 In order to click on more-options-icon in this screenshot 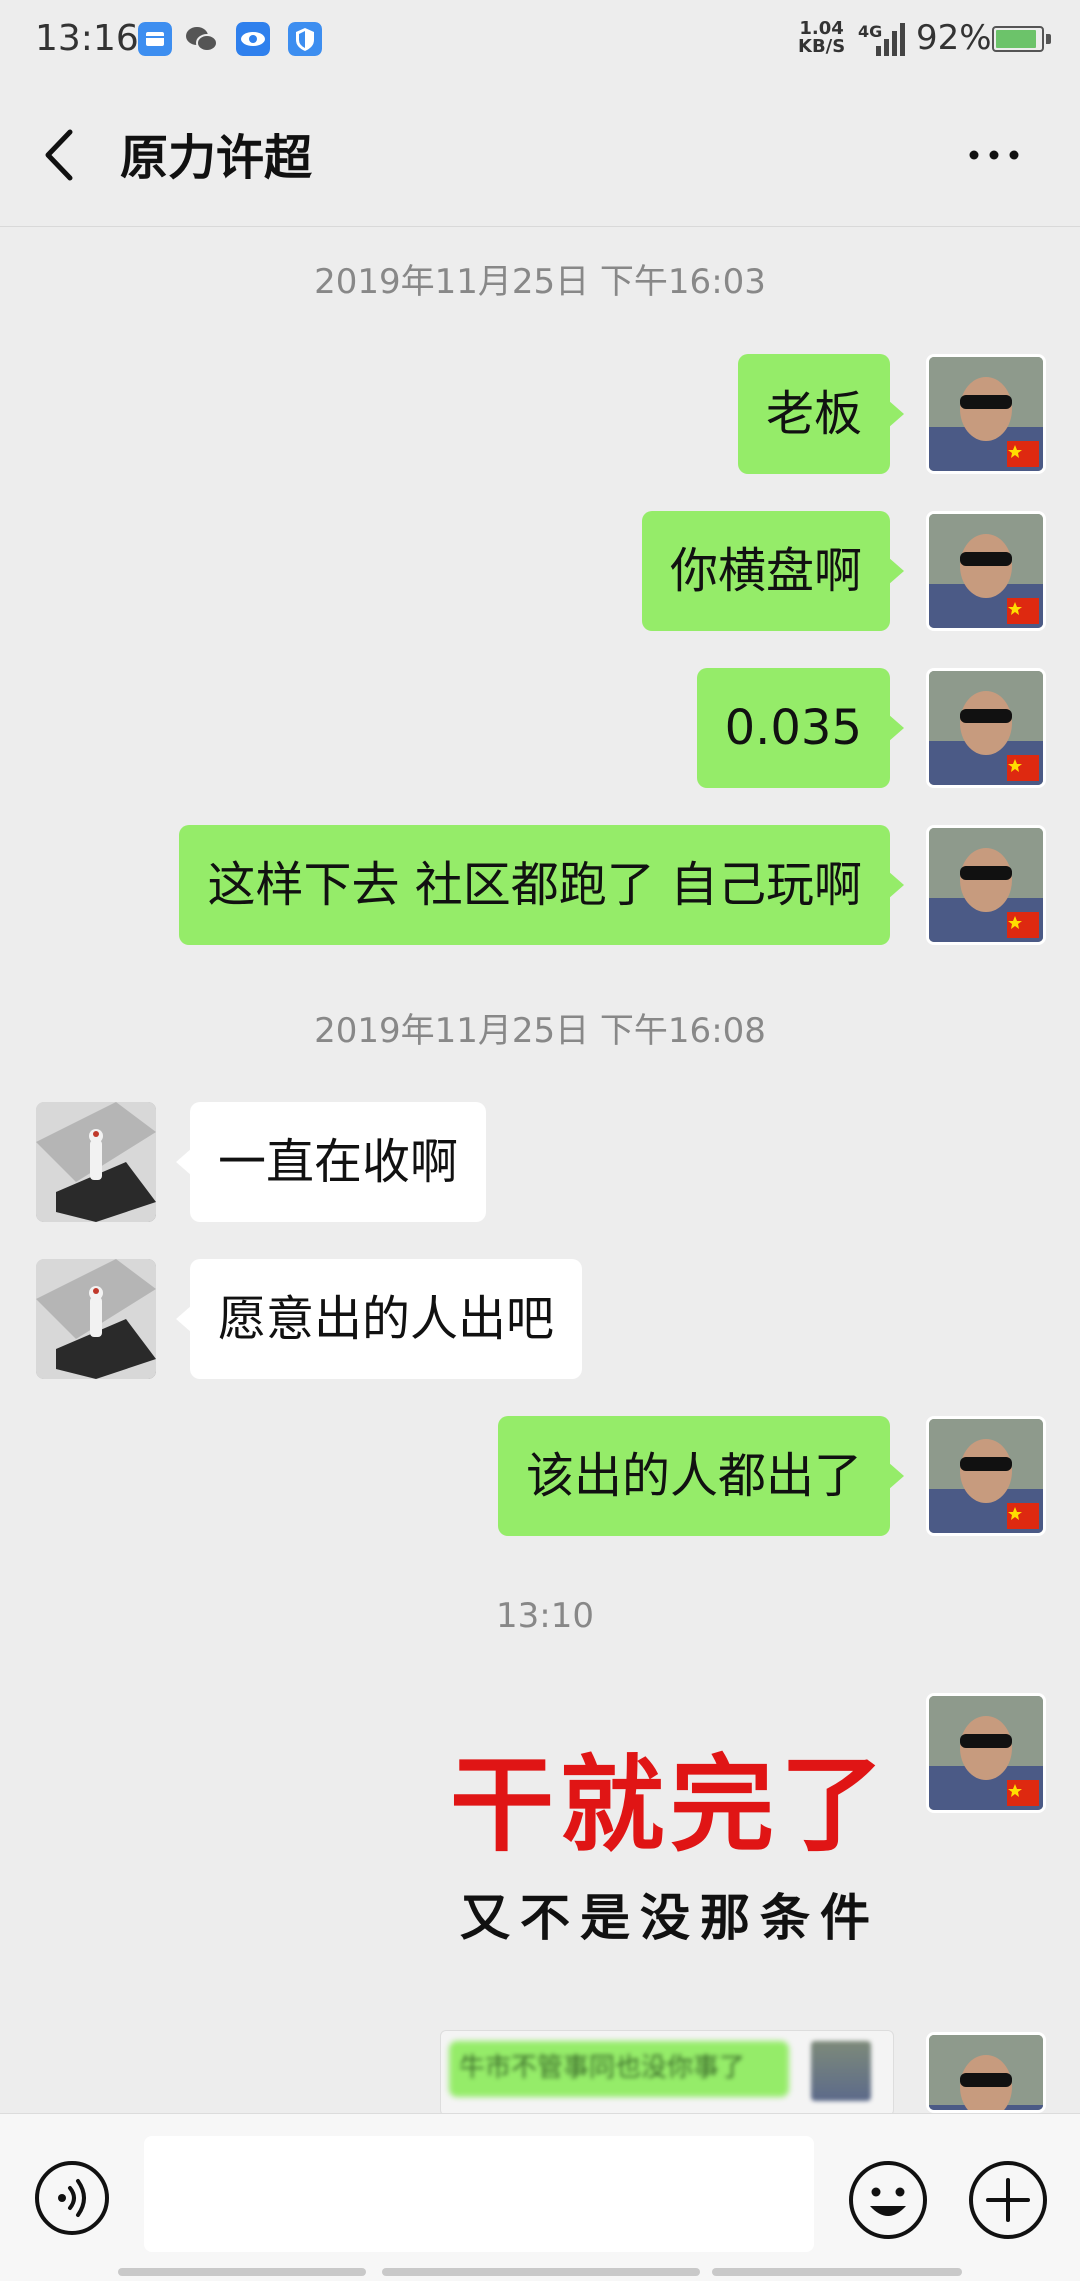, I will do `click(994, 155)`.